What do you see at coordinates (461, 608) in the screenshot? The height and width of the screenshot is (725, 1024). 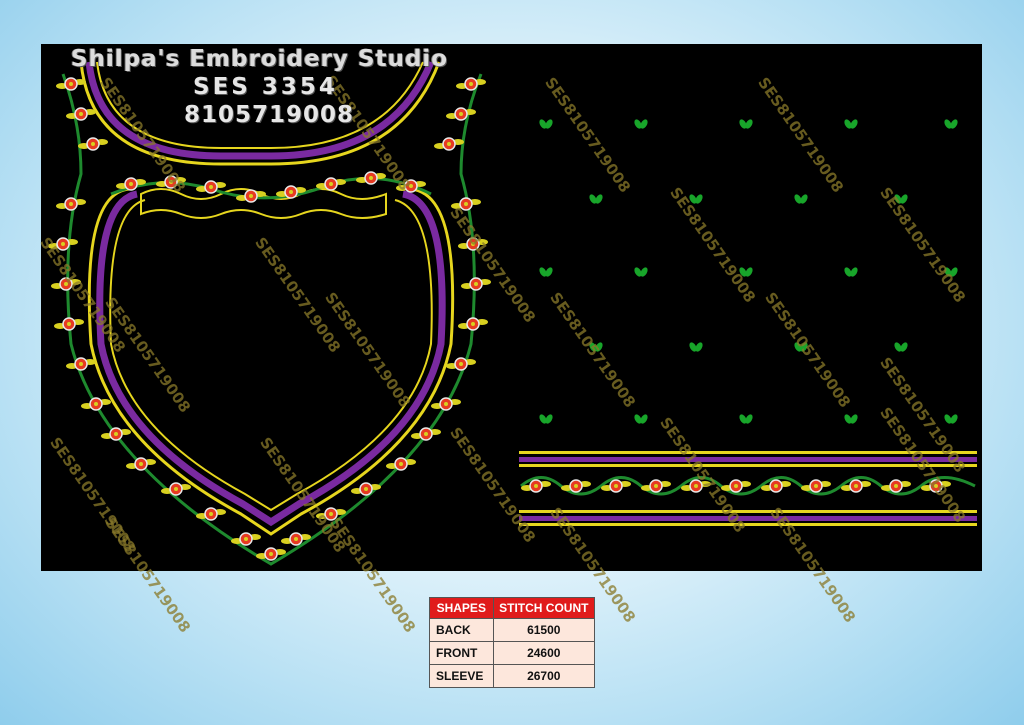 I see `header-shapes: SHAPES` at bounding box center [461, 608].